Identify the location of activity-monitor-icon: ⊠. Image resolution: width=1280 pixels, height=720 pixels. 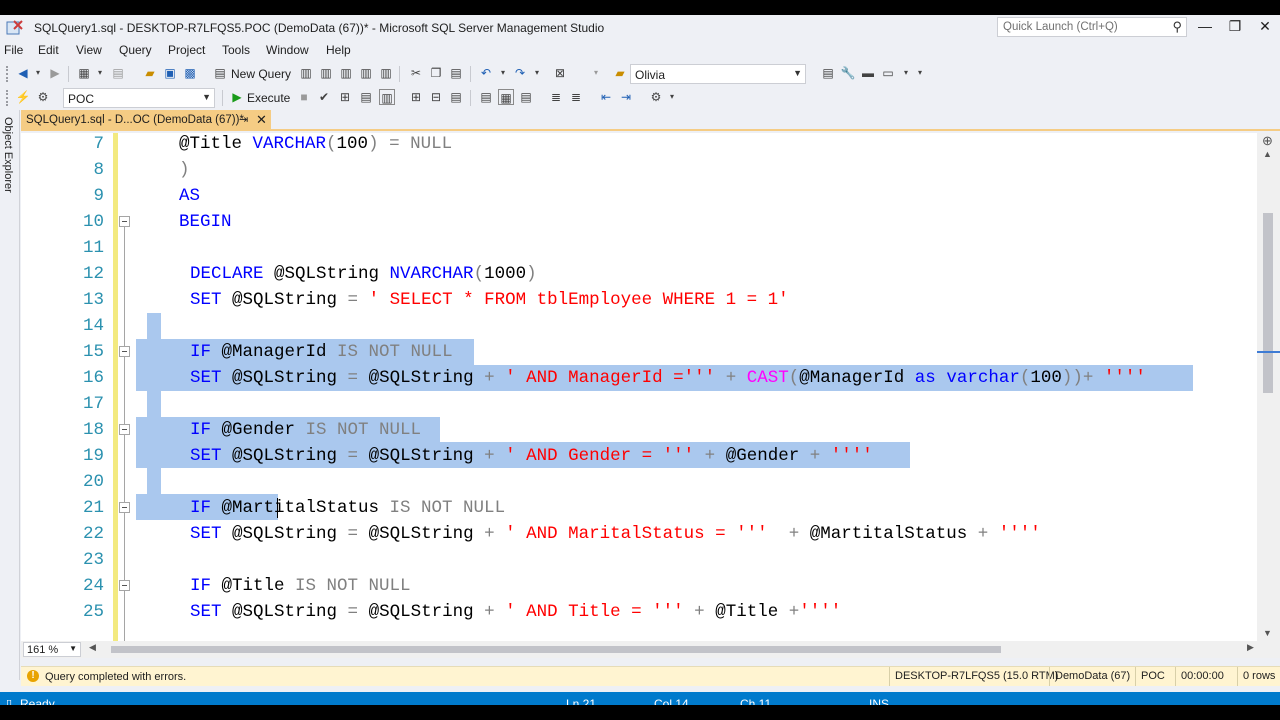
(560, 73).